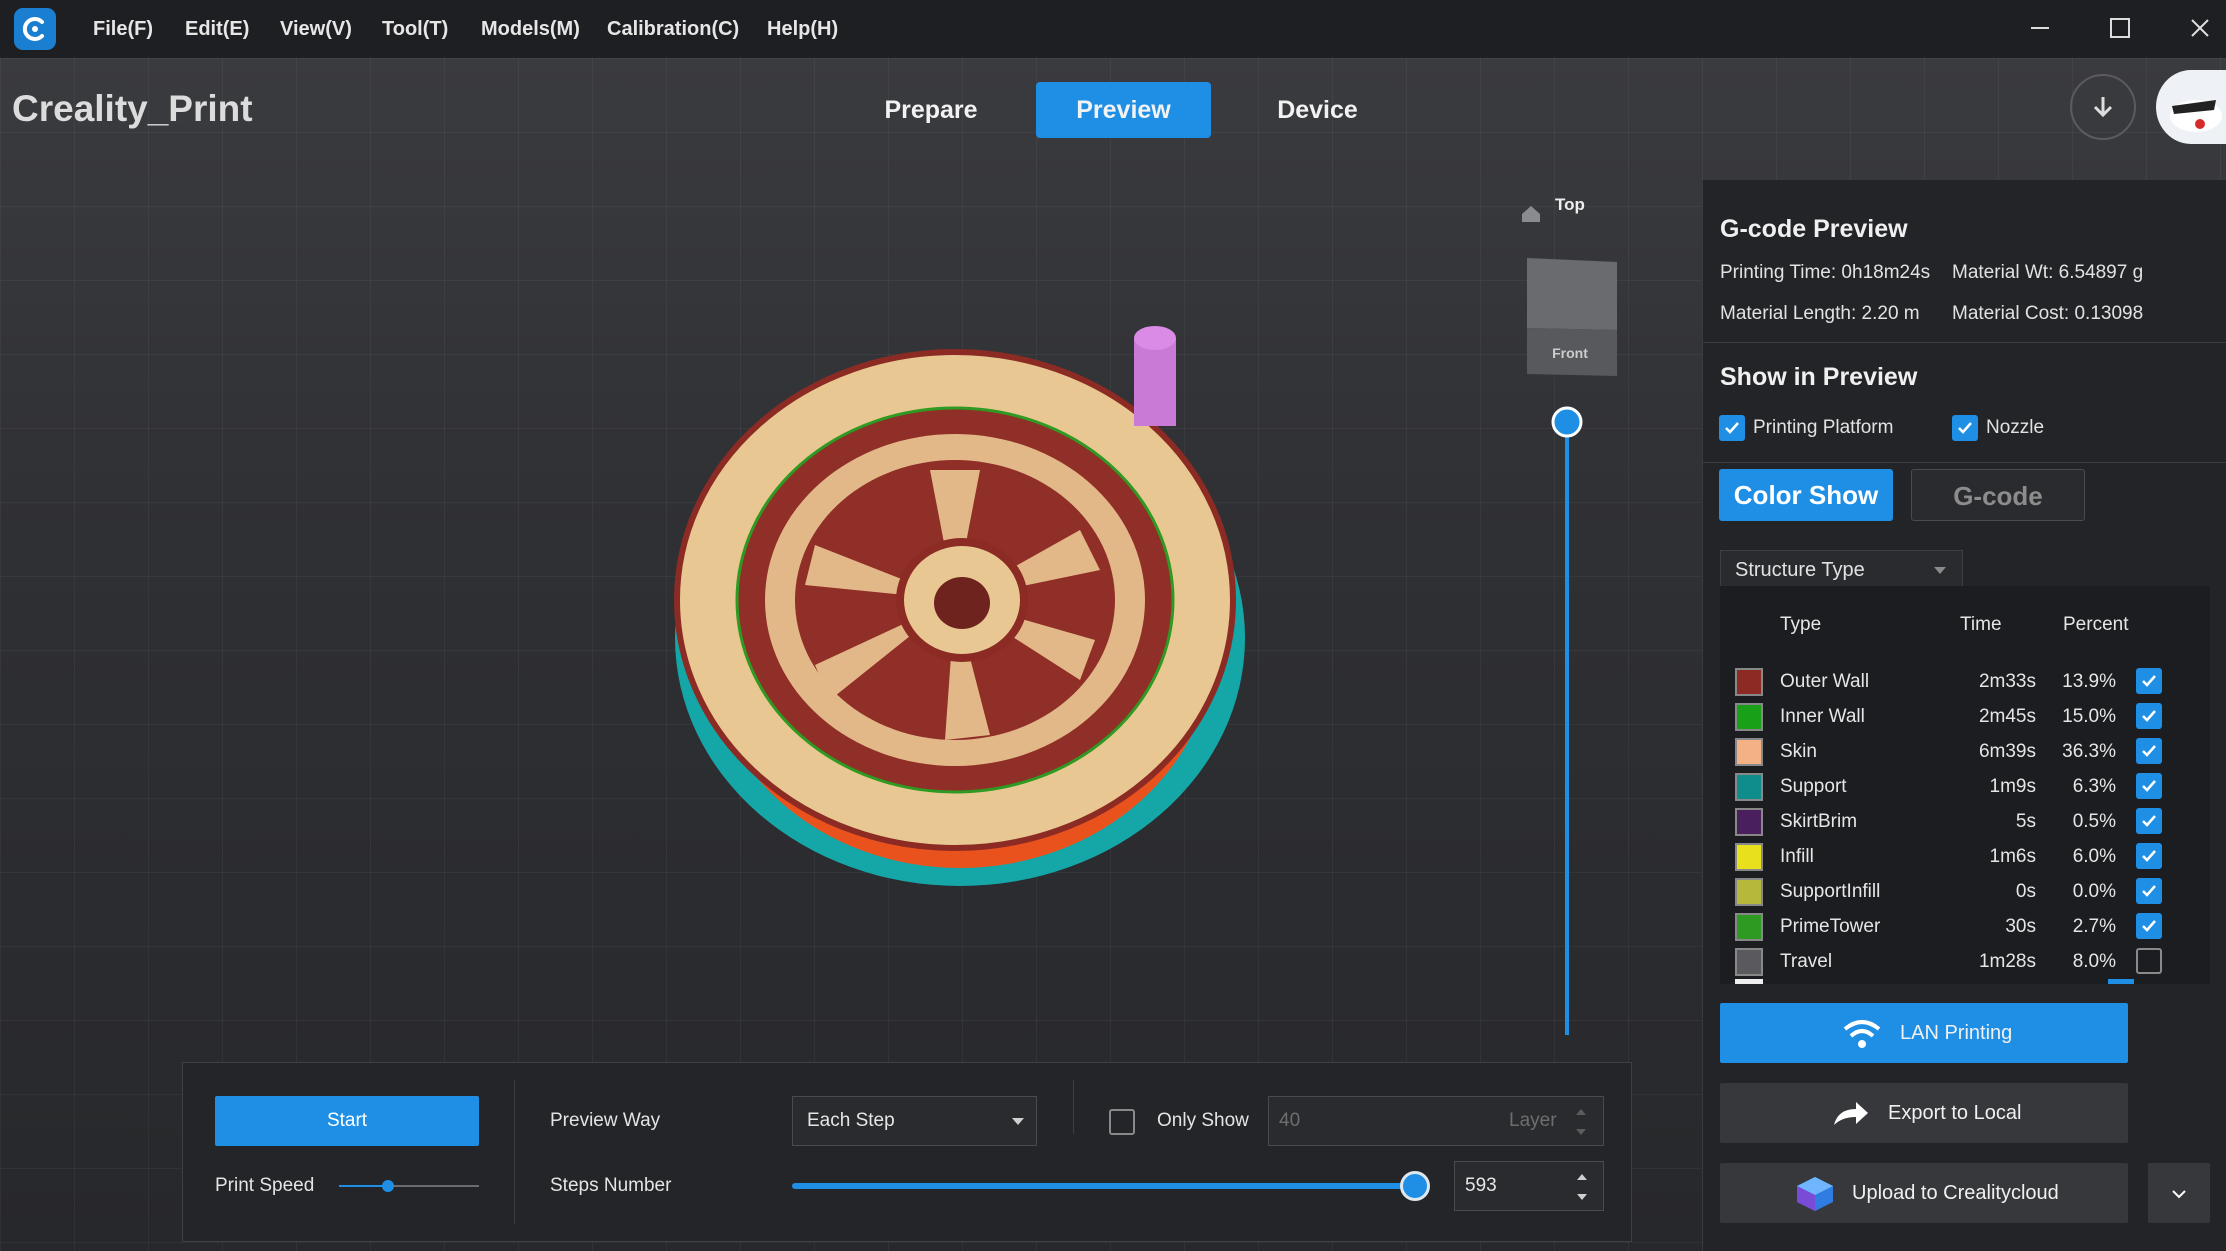  Describe the element at coordinates (2120, 28) in the screenshot. I see `maximize-icon` at that location.